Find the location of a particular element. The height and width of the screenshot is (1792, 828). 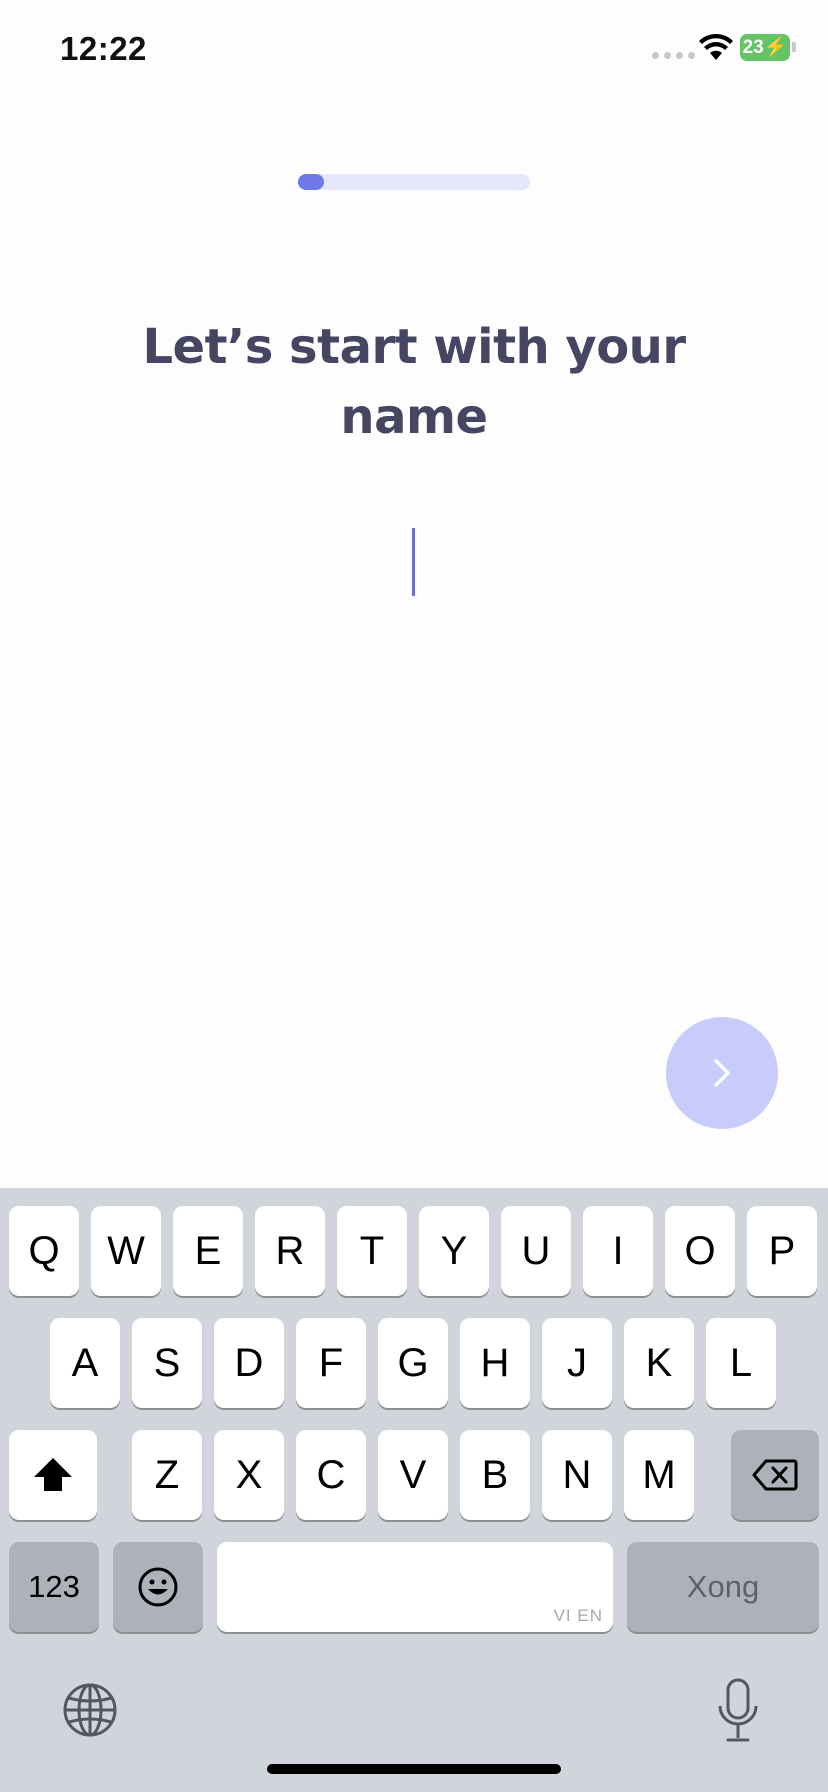

space-key: VI EN is located at coordinates (415, 1587).